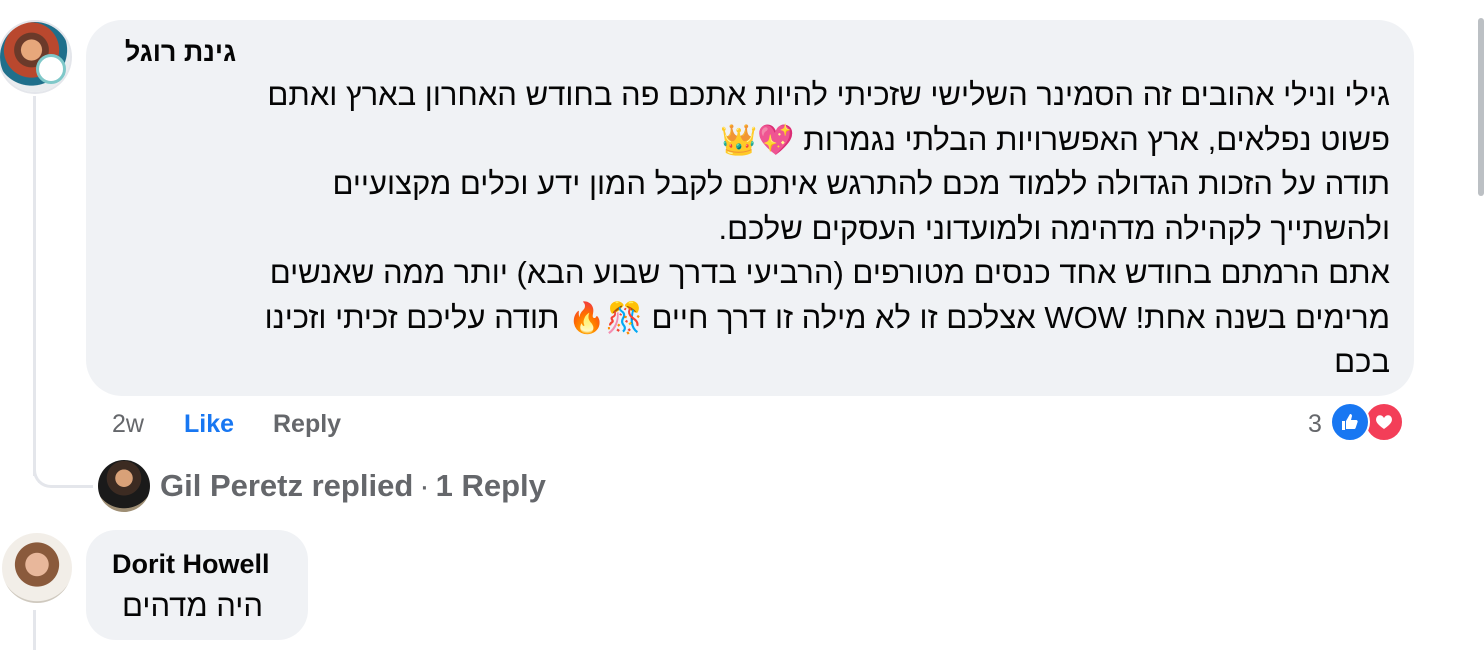  What do you see at coordinates (51, 69) in the screenshot?
I see `profile-badge-icon` at bounding box center [51, 69].